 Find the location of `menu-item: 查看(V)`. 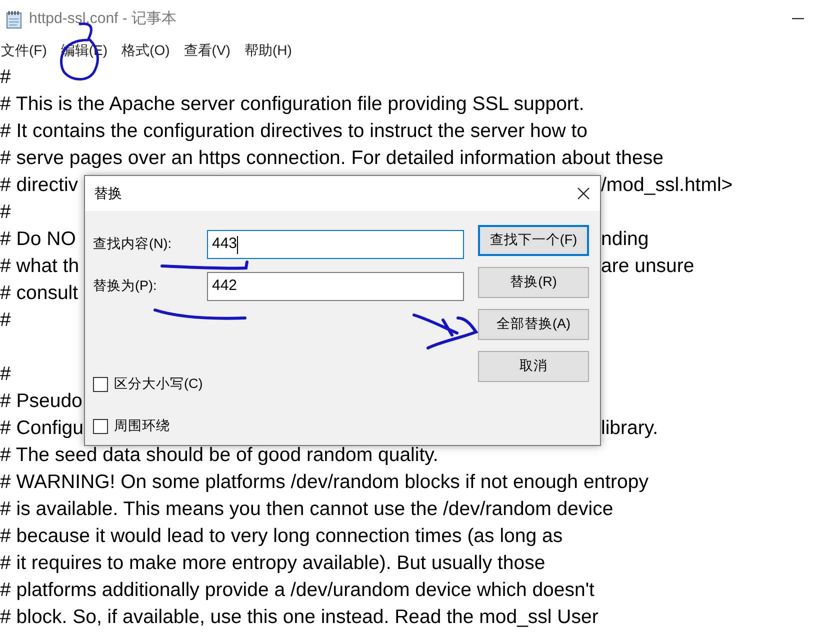

menu-item: 查看(V) is located at coordinates (207, 50).